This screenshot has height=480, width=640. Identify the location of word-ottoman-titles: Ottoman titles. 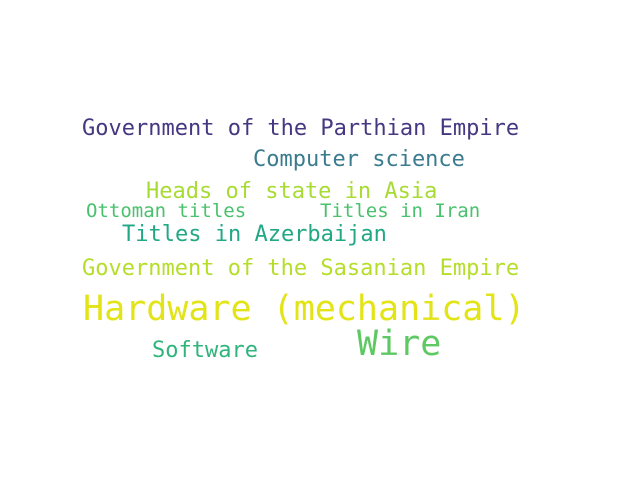
(166, 211).